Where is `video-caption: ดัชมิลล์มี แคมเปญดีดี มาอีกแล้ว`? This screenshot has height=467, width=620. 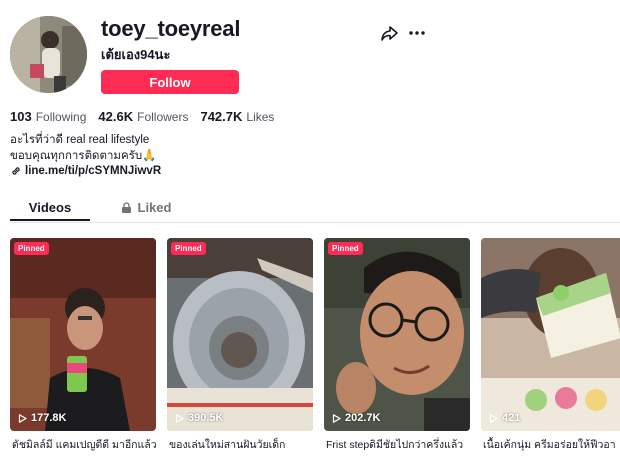 video-caption: ดัชมิลล์มี แคมเปญดีดี มาอีกแล้ว is located at coordinates (87, 444).